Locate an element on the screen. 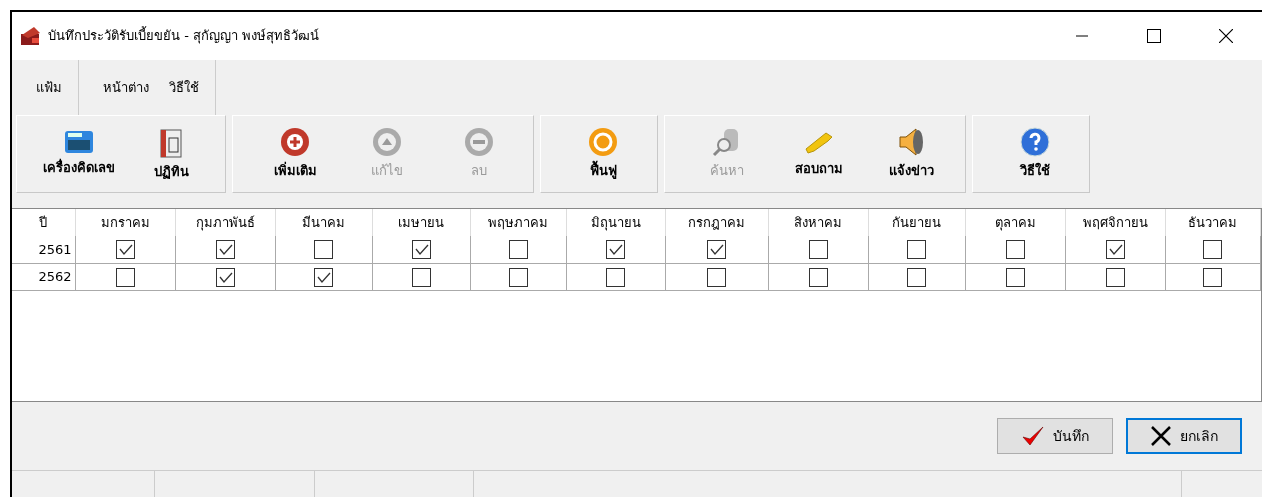 The width and height of the screenshot is (1270, 497). column-header: เมษายน is located at coordinates (421, 222).